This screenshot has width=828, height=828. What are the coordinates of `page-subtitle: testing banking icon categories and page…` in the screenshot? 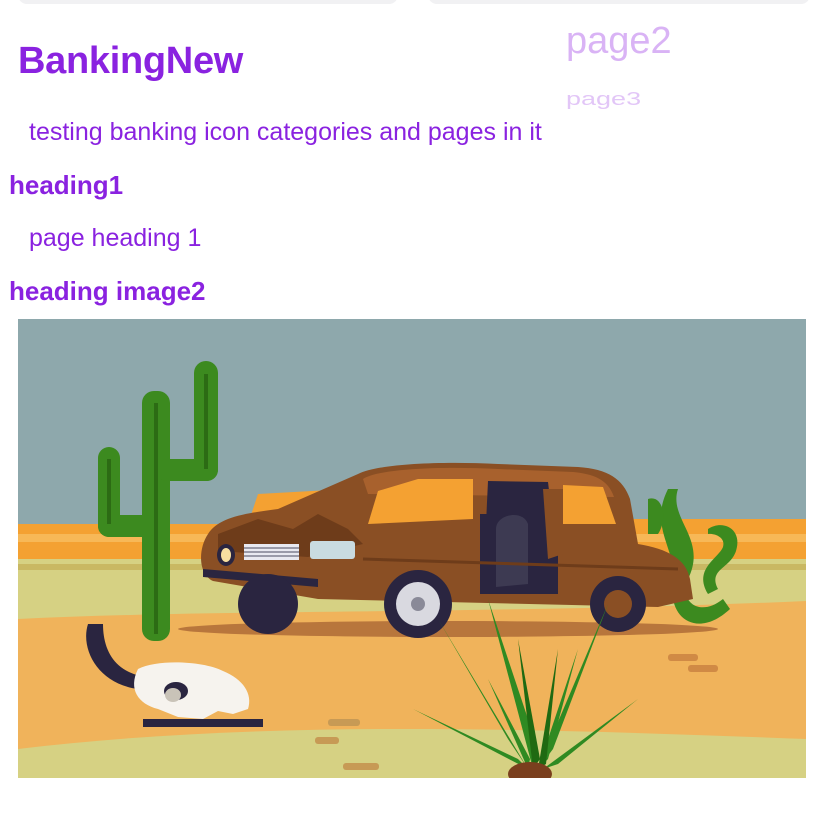 It's located at (285, 132).